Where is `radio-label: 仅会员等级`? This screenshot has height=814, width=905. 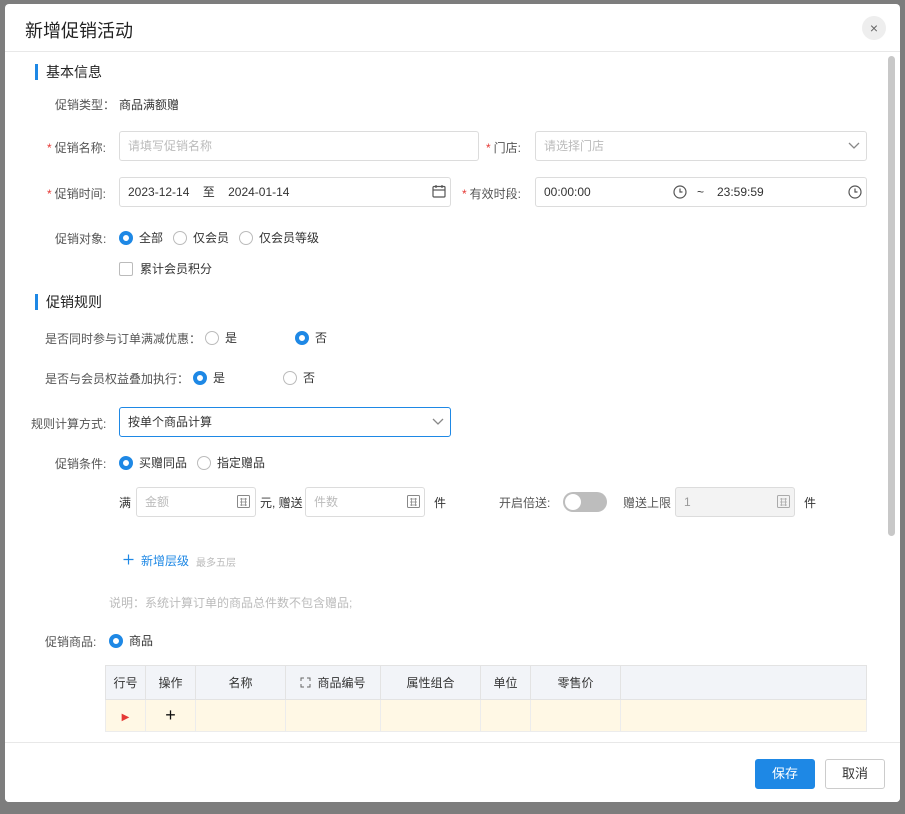 radio-label: 仅会员等级 is located at coordinates (289, 238).